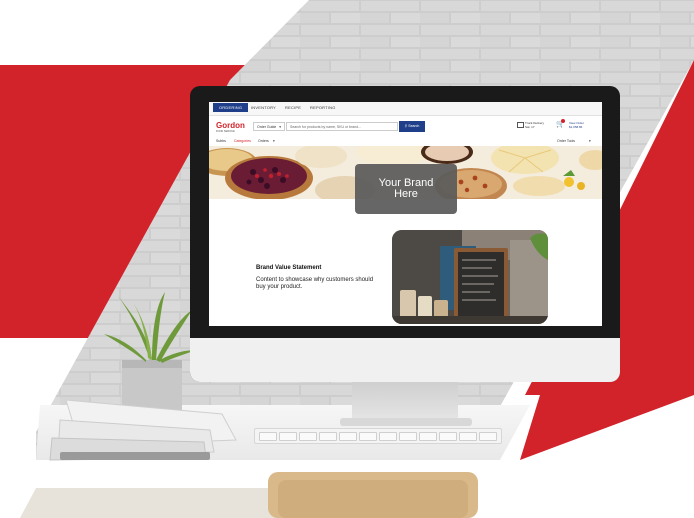  What do you see at coordinates (293, 107) in the screenshot?
I see `tab-recipe: RECIPE` at bounding box center [293, 107].